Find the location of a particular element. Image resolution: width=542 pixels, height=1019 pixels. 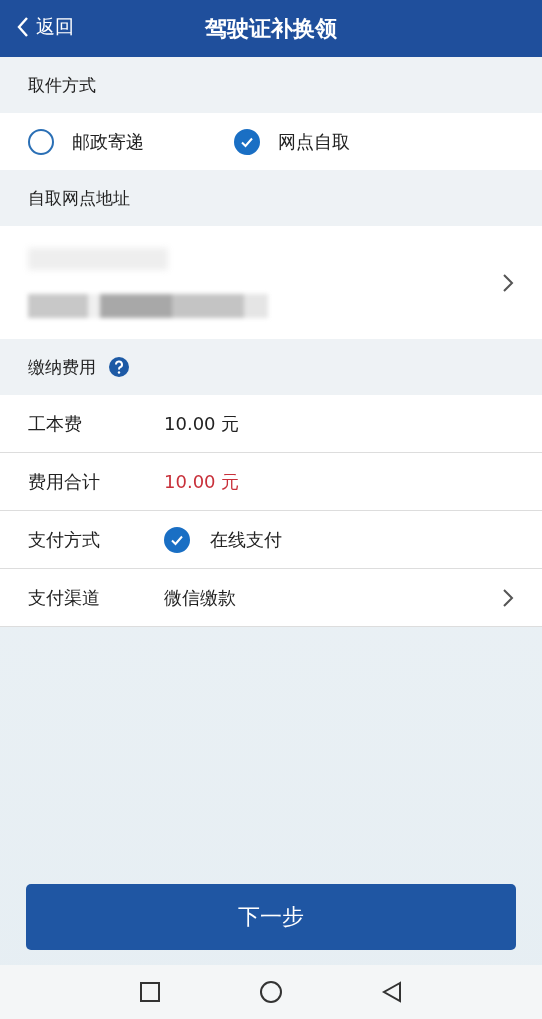

section-title: 自取网点地址 is located at coordinates (79, 198).